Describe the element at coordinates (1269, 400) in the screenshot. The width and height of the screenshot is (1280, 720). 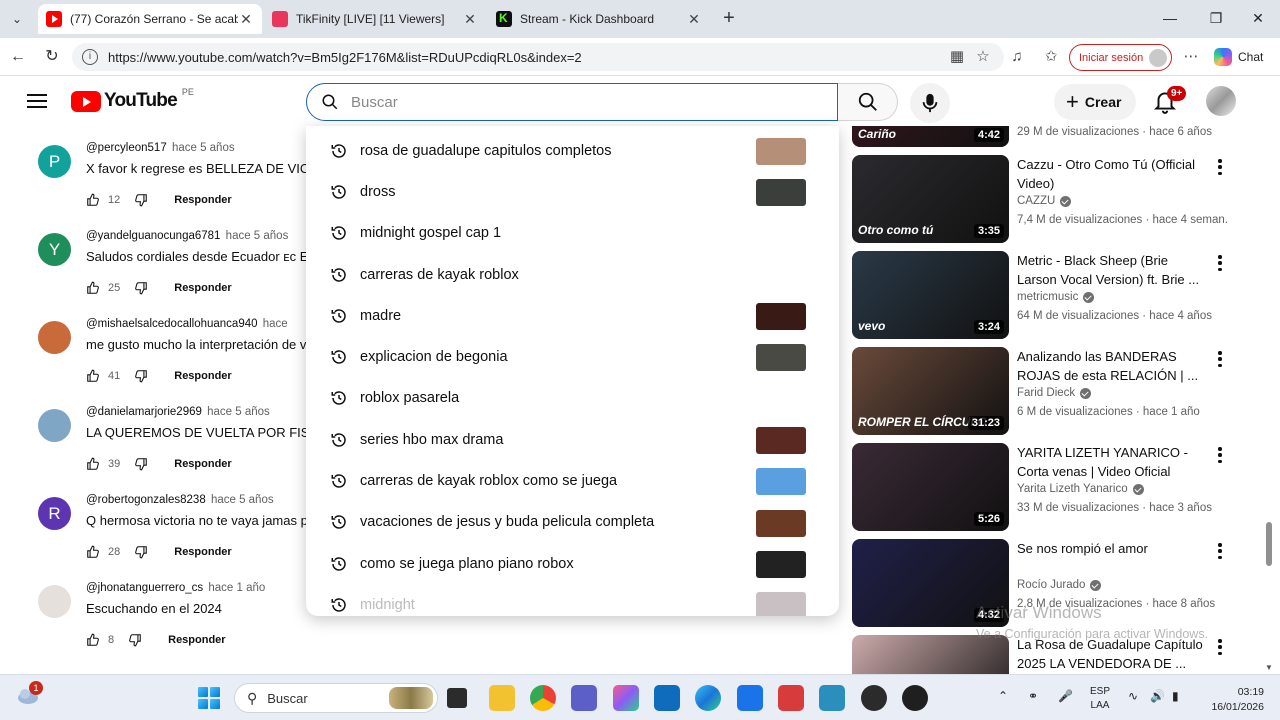
I see `page-scrollbar: ▼` at that location.